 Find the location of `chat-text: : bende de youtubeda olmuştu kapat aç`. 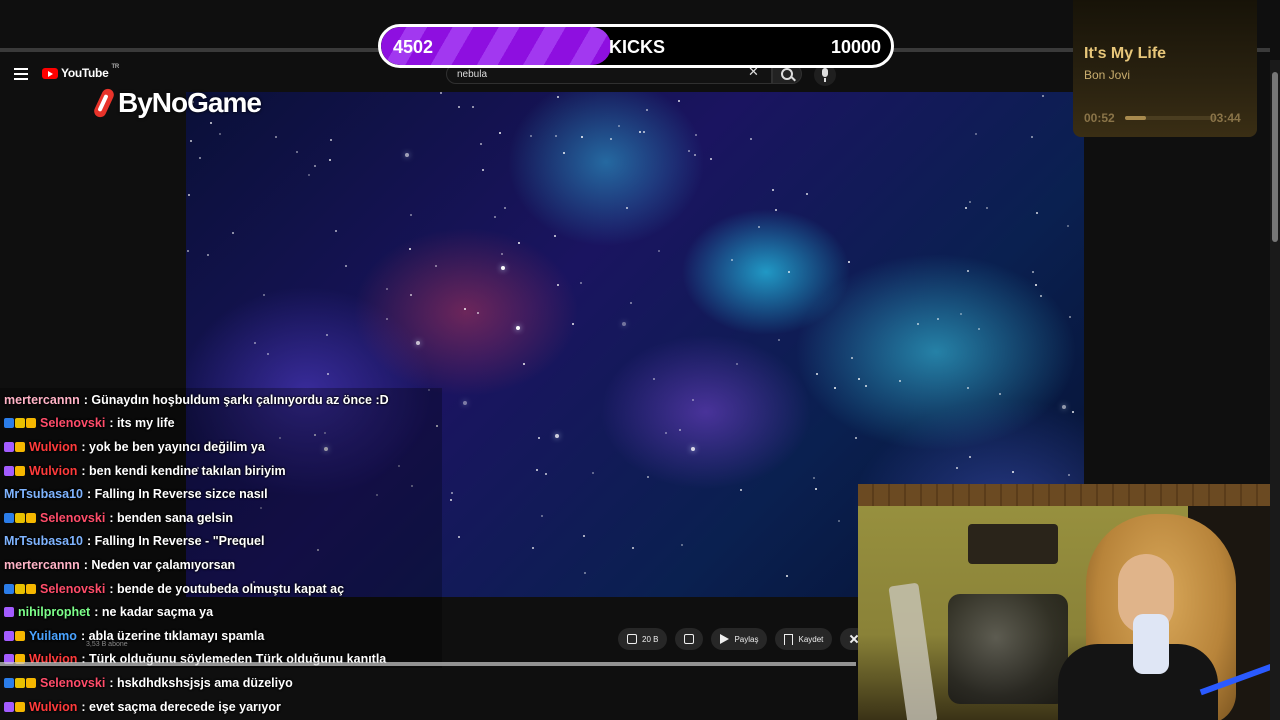

chat-text: : bende de youtubeda olmuştu kapat aç is located at coordinates (227, 588).